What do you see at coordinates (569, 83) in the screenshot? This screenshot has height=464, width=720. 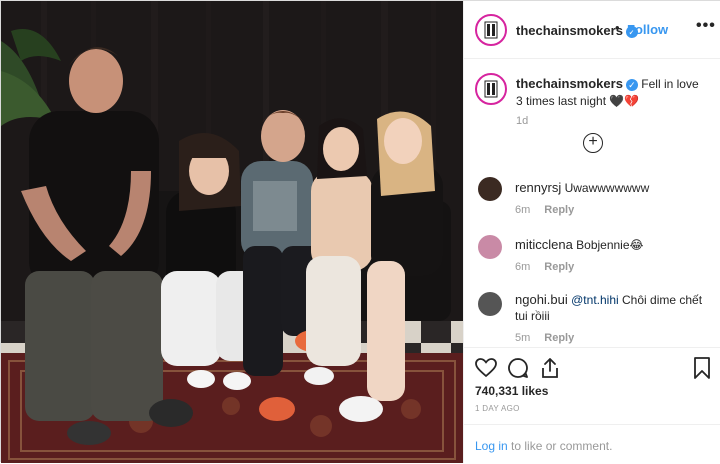 I see `caption-username: thechainsmokers` at bounding box center [569, 83].